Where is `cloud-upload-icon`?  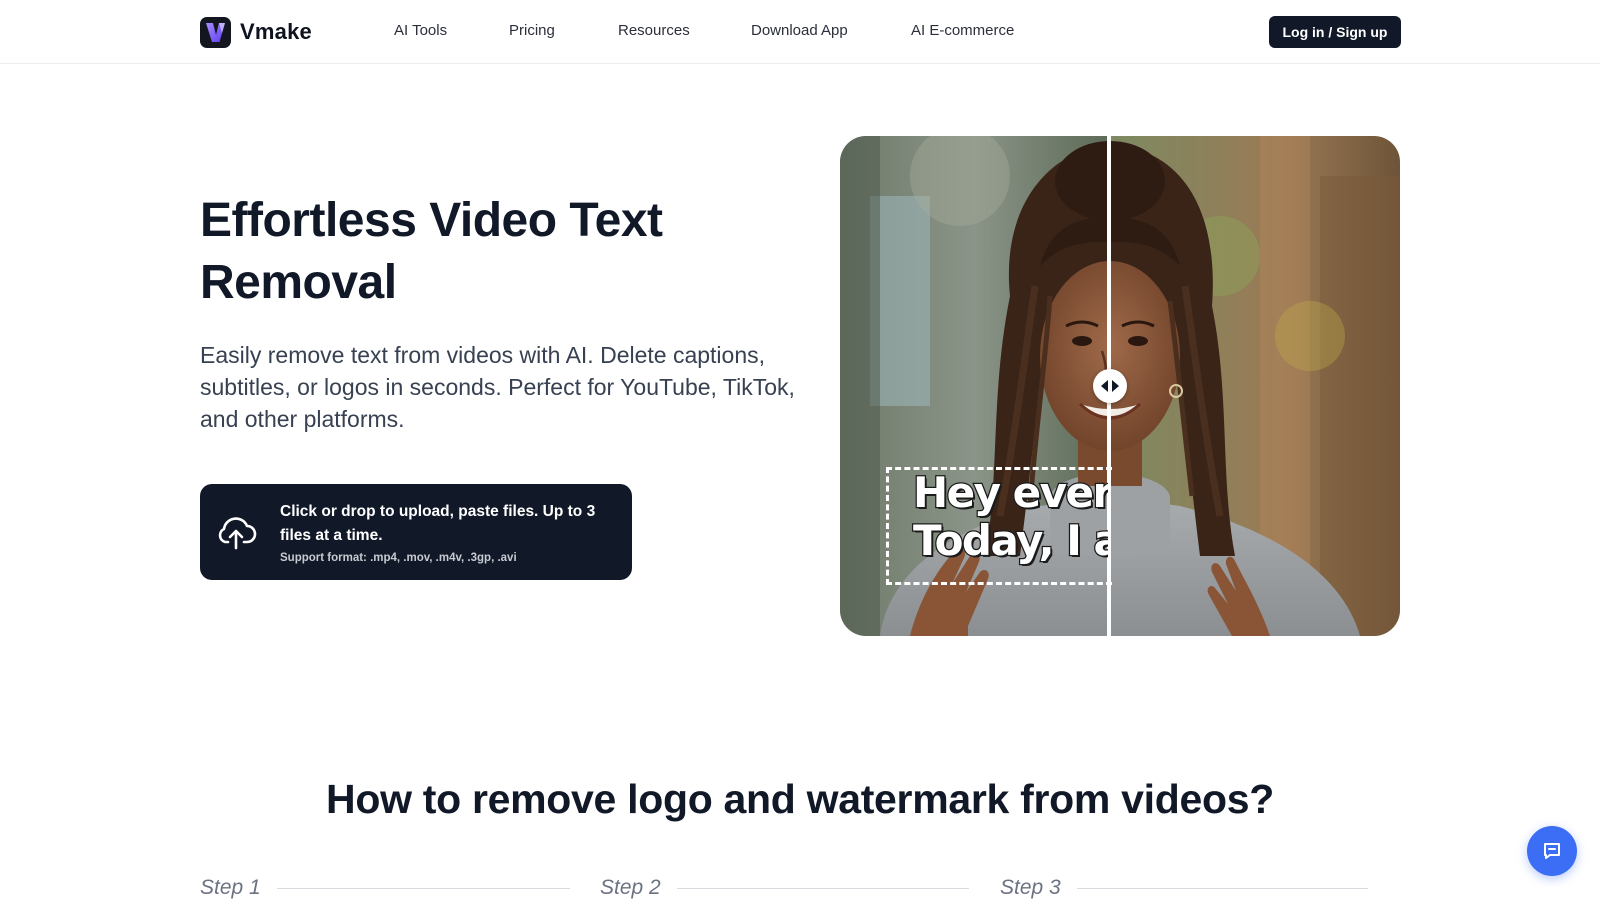 cloud-upload-icon is located at coordinates (237, 533).